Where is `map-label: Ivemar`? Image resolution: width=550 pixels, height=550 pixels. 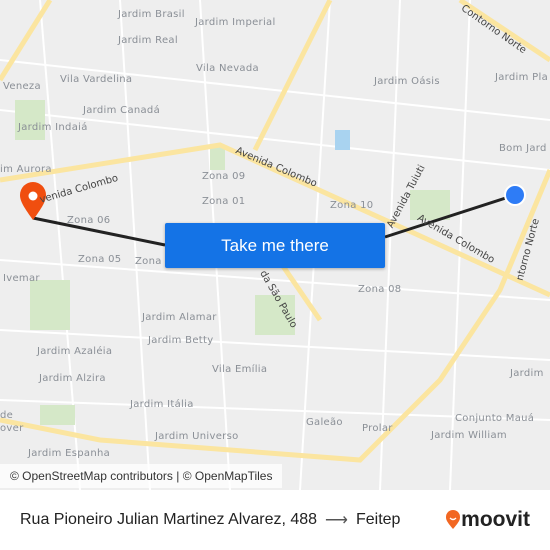
map-label: Ivemar is located at coordinates (21, 278).